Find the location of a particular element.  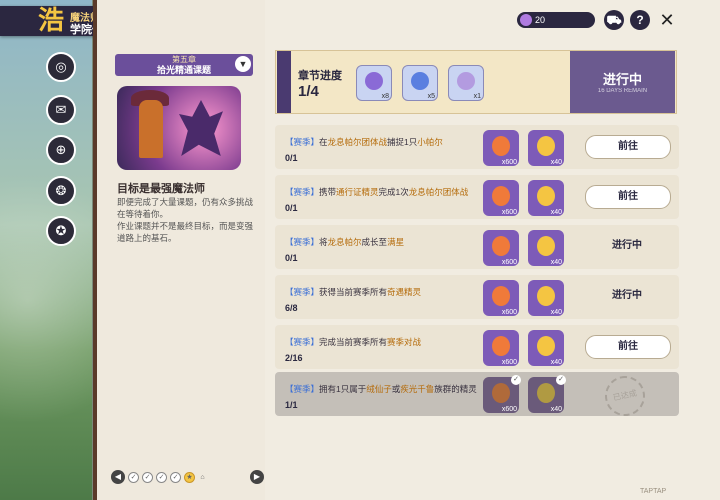

task-text: 【赛季】携带通行证精灵完成1次龙息帕尔团体战 is located at coordinates (377, 192).